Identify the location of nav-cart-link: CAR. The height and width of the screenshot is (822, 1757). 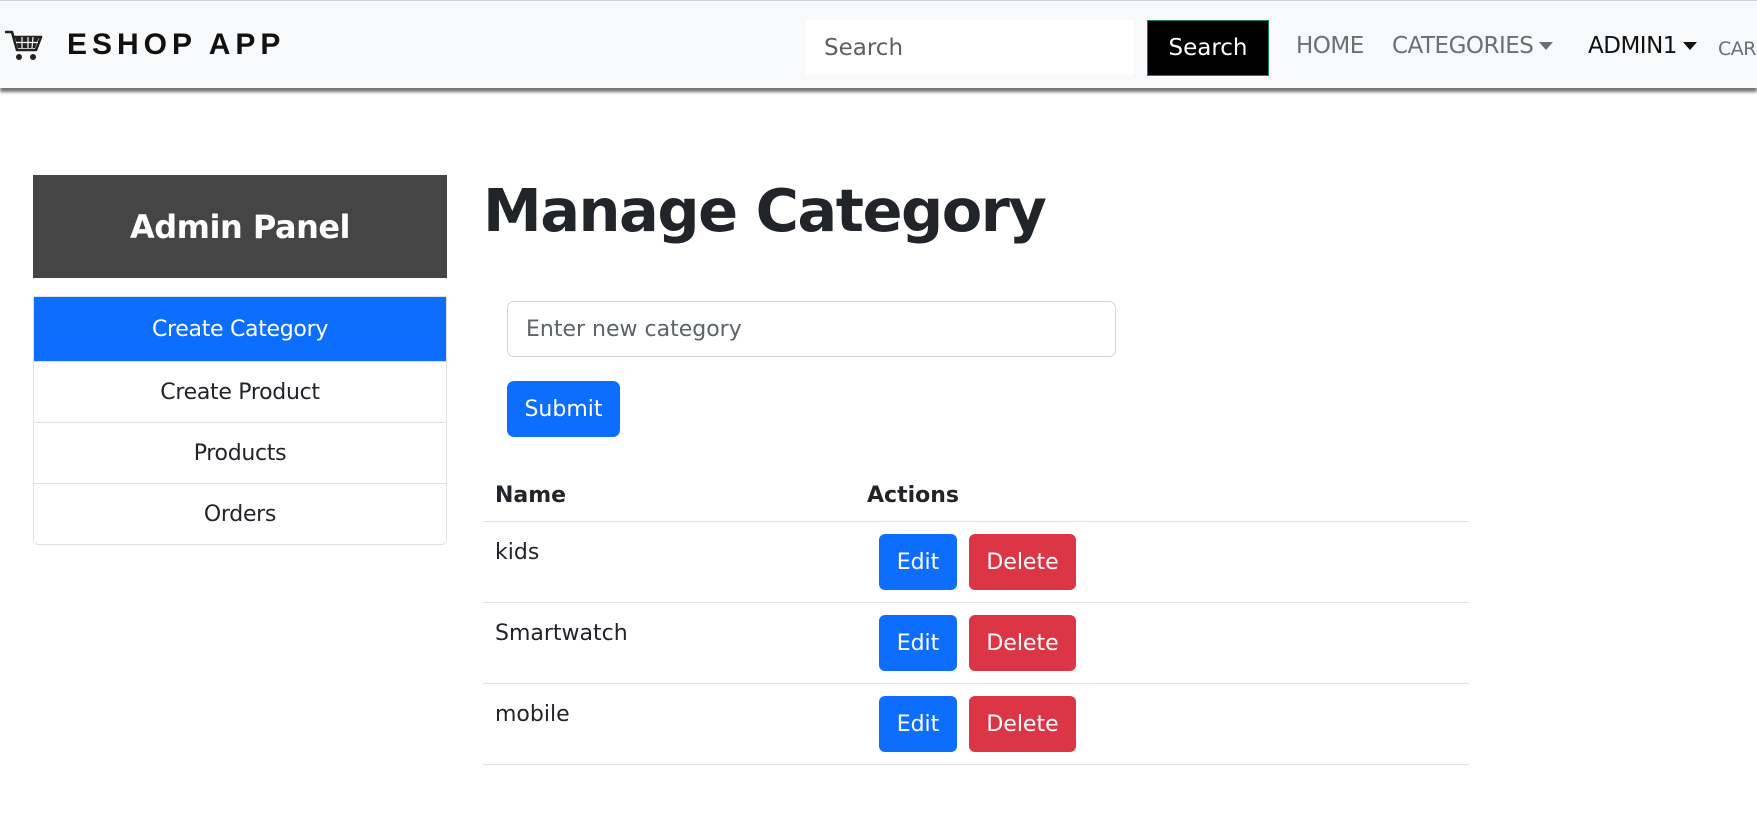
(1737, 49).